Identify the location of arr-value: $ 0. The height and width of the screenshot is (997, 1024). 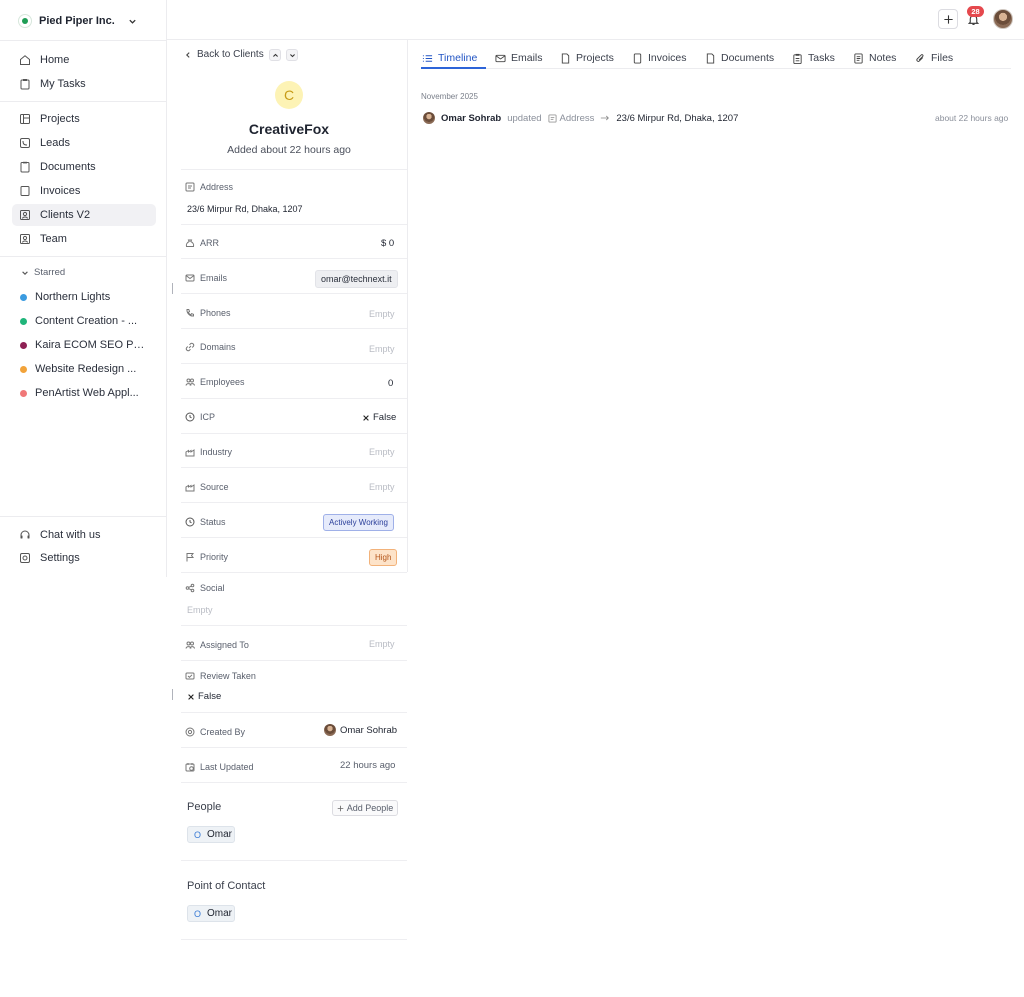
(387, 243).